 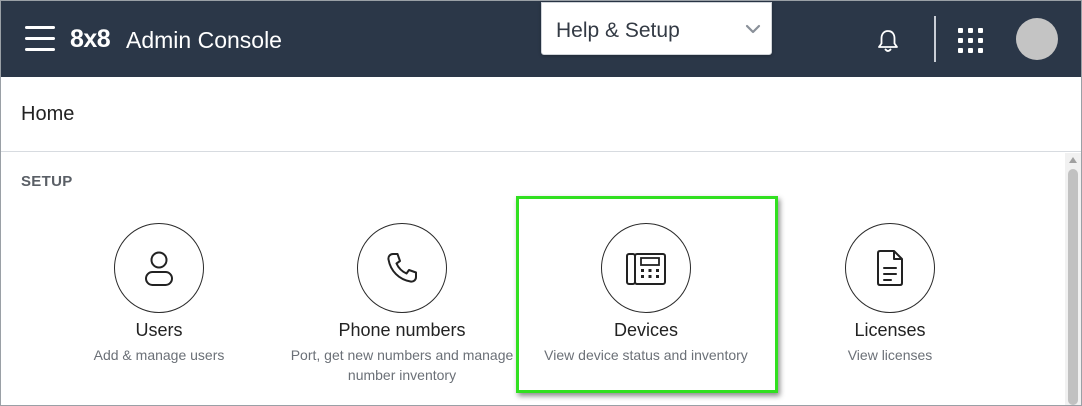 I want to click on tile-licenses-description: View licenses, so click(x=890, y=355).